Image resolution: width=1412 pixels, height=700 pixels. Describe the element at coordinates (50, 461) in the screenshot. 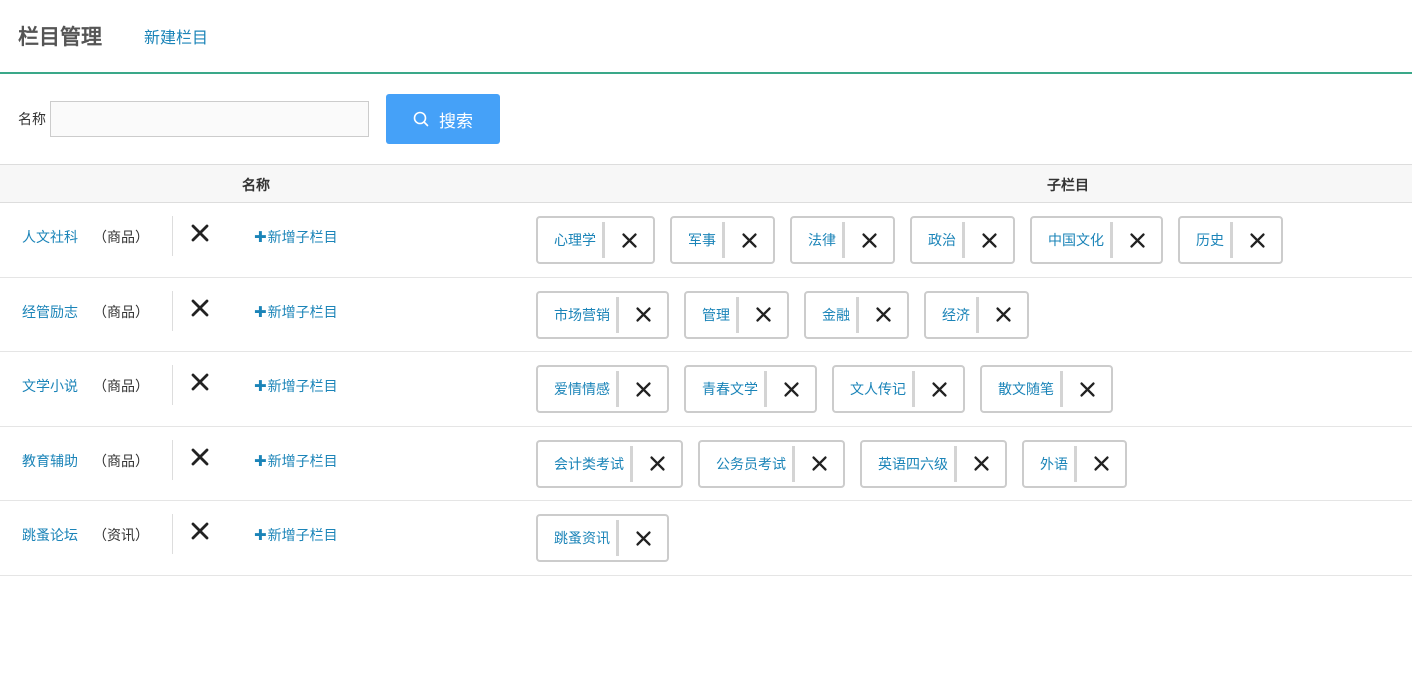

I see `column-name-link: 教育辅助` at that location.